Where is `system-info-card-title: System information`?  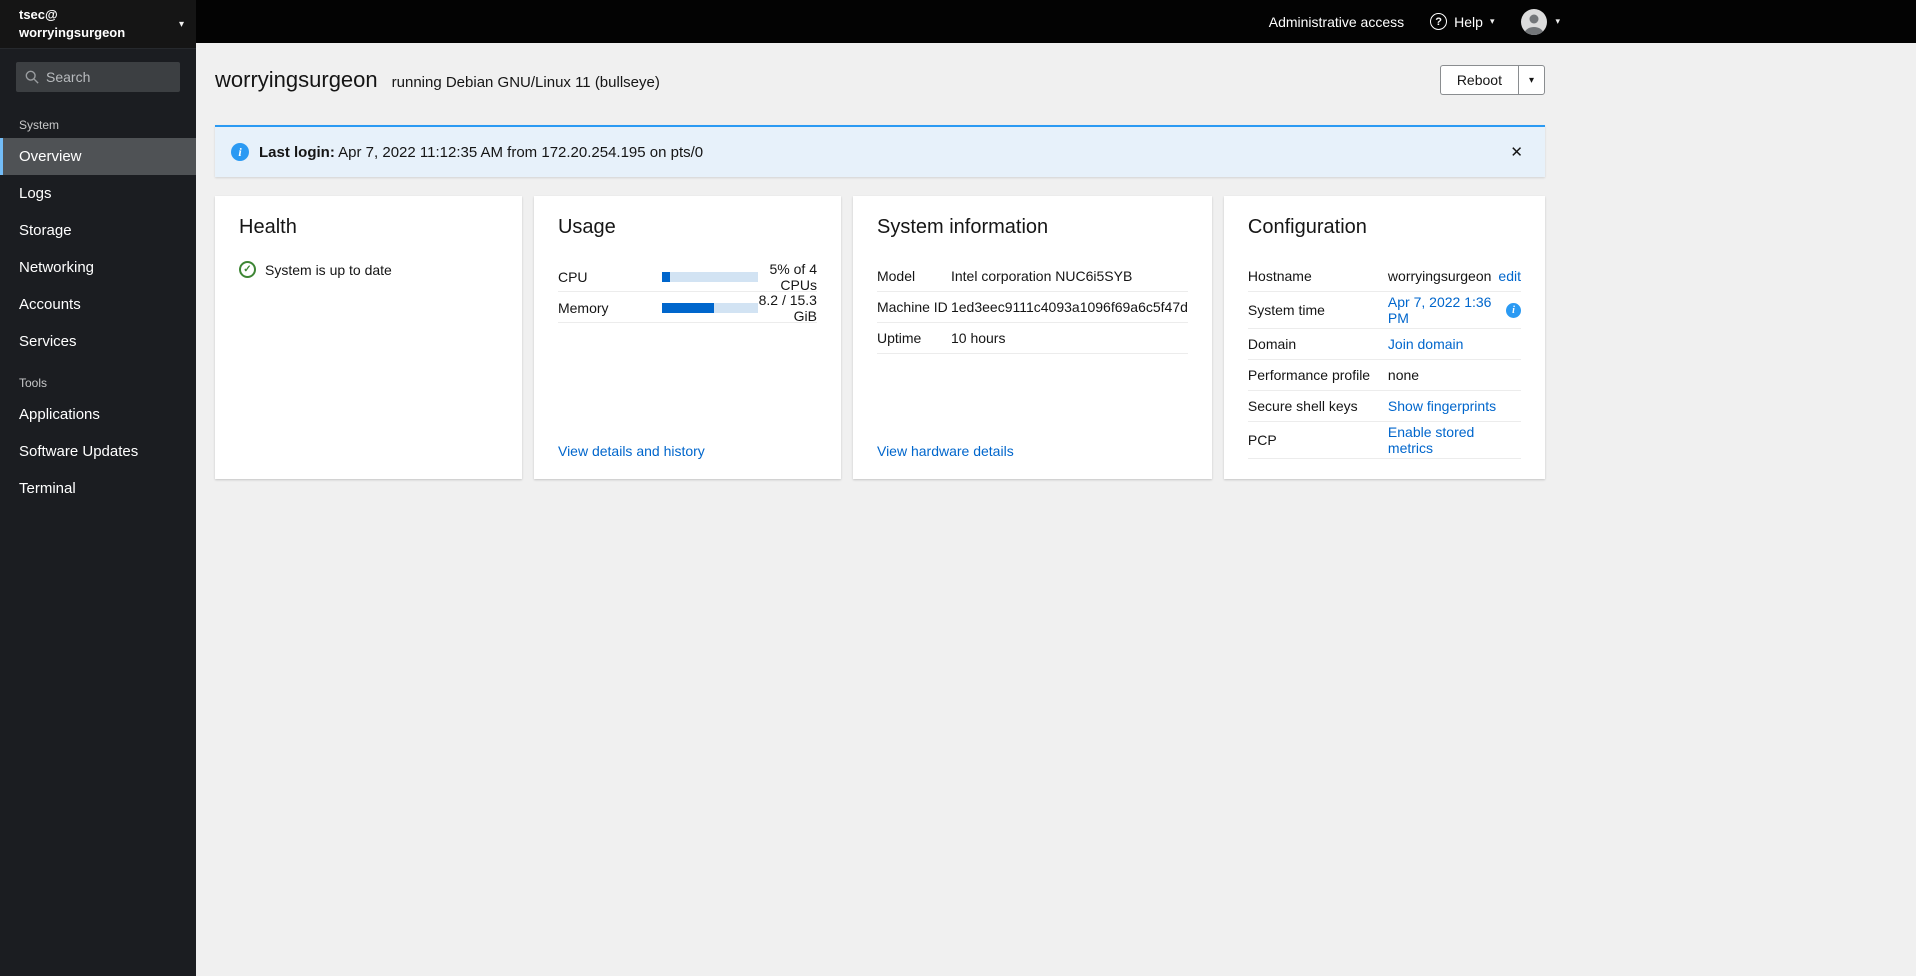 system-info-card-title: System information is located at coordinates (962, 227).